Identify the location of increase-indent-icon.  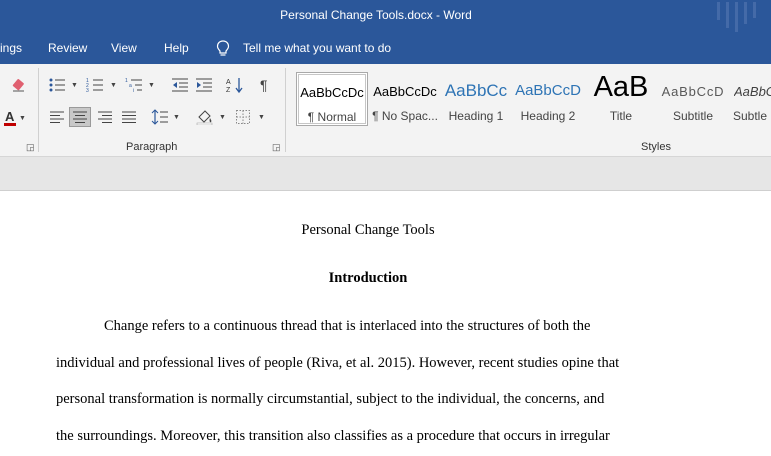
(204, 85).